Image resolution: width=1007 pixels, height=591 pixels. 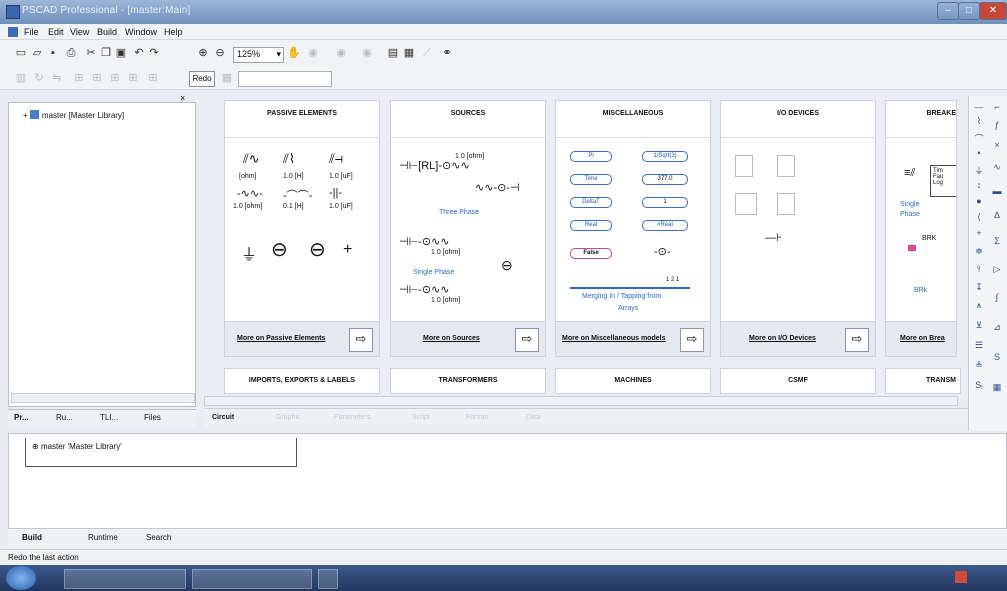 What do you see at coordinates (317, 249) in the screenshot?
I see `switch-node-icon: ⊖` at bounding box center [317, 249].